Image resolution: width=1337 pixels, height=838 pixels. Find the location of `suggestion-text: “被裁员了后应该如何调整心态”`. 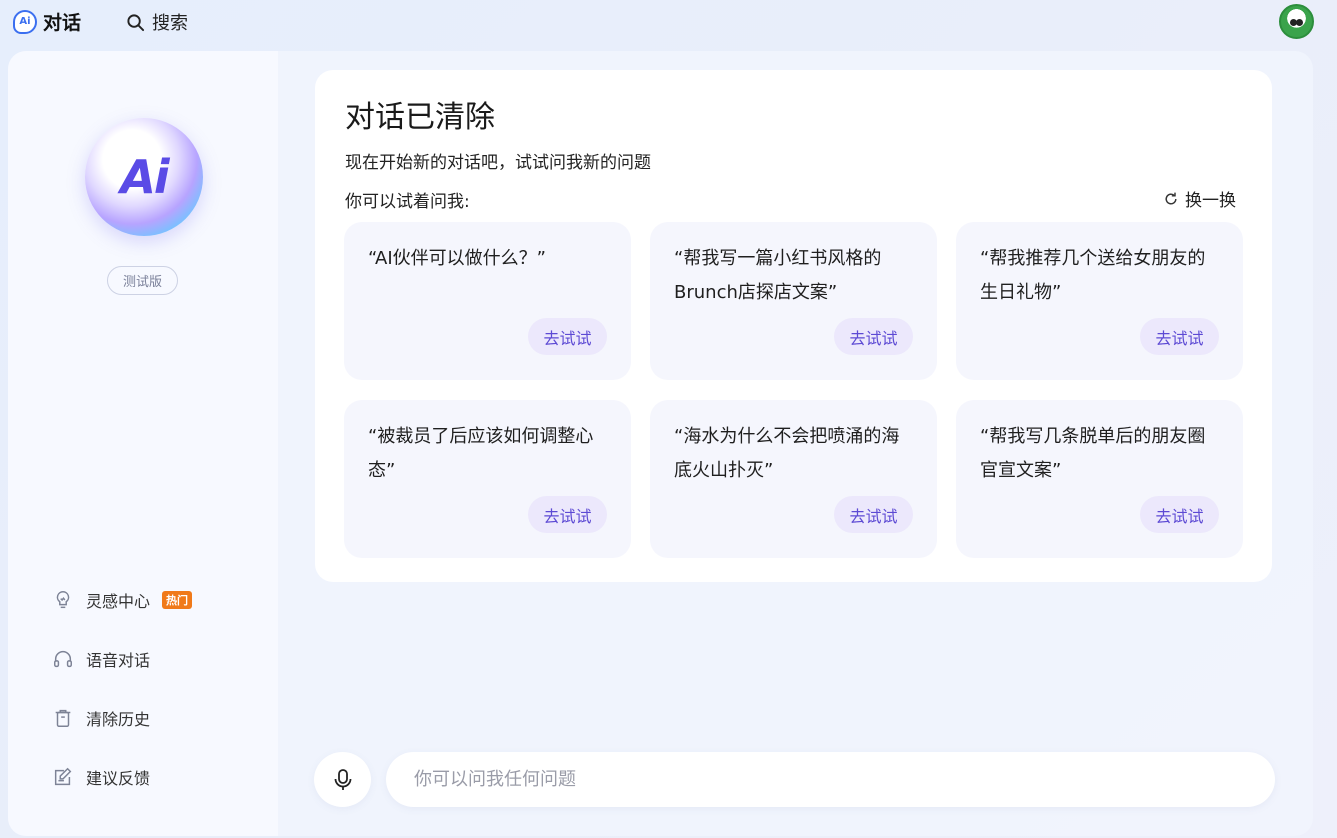

suggestion-text: “被裁员了后应该如何调整心态” is located at coordinates (481, 453).